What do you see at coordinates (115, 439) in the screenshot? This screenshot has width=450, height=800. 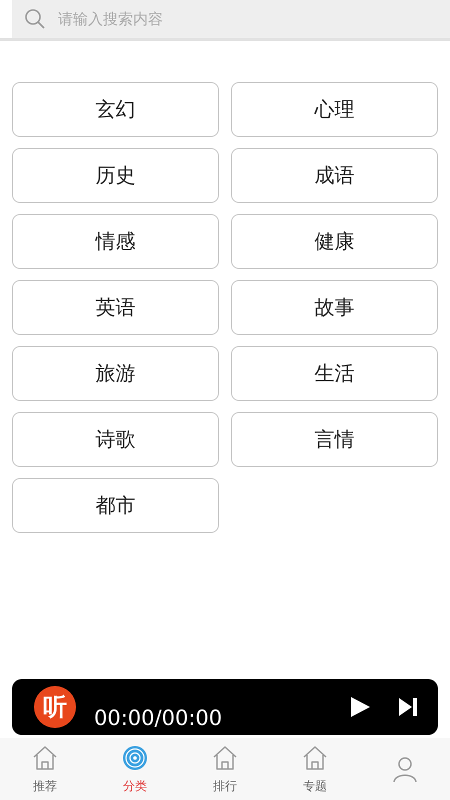 I see `category-button: 诗歌` at bounding box center [115, 439].